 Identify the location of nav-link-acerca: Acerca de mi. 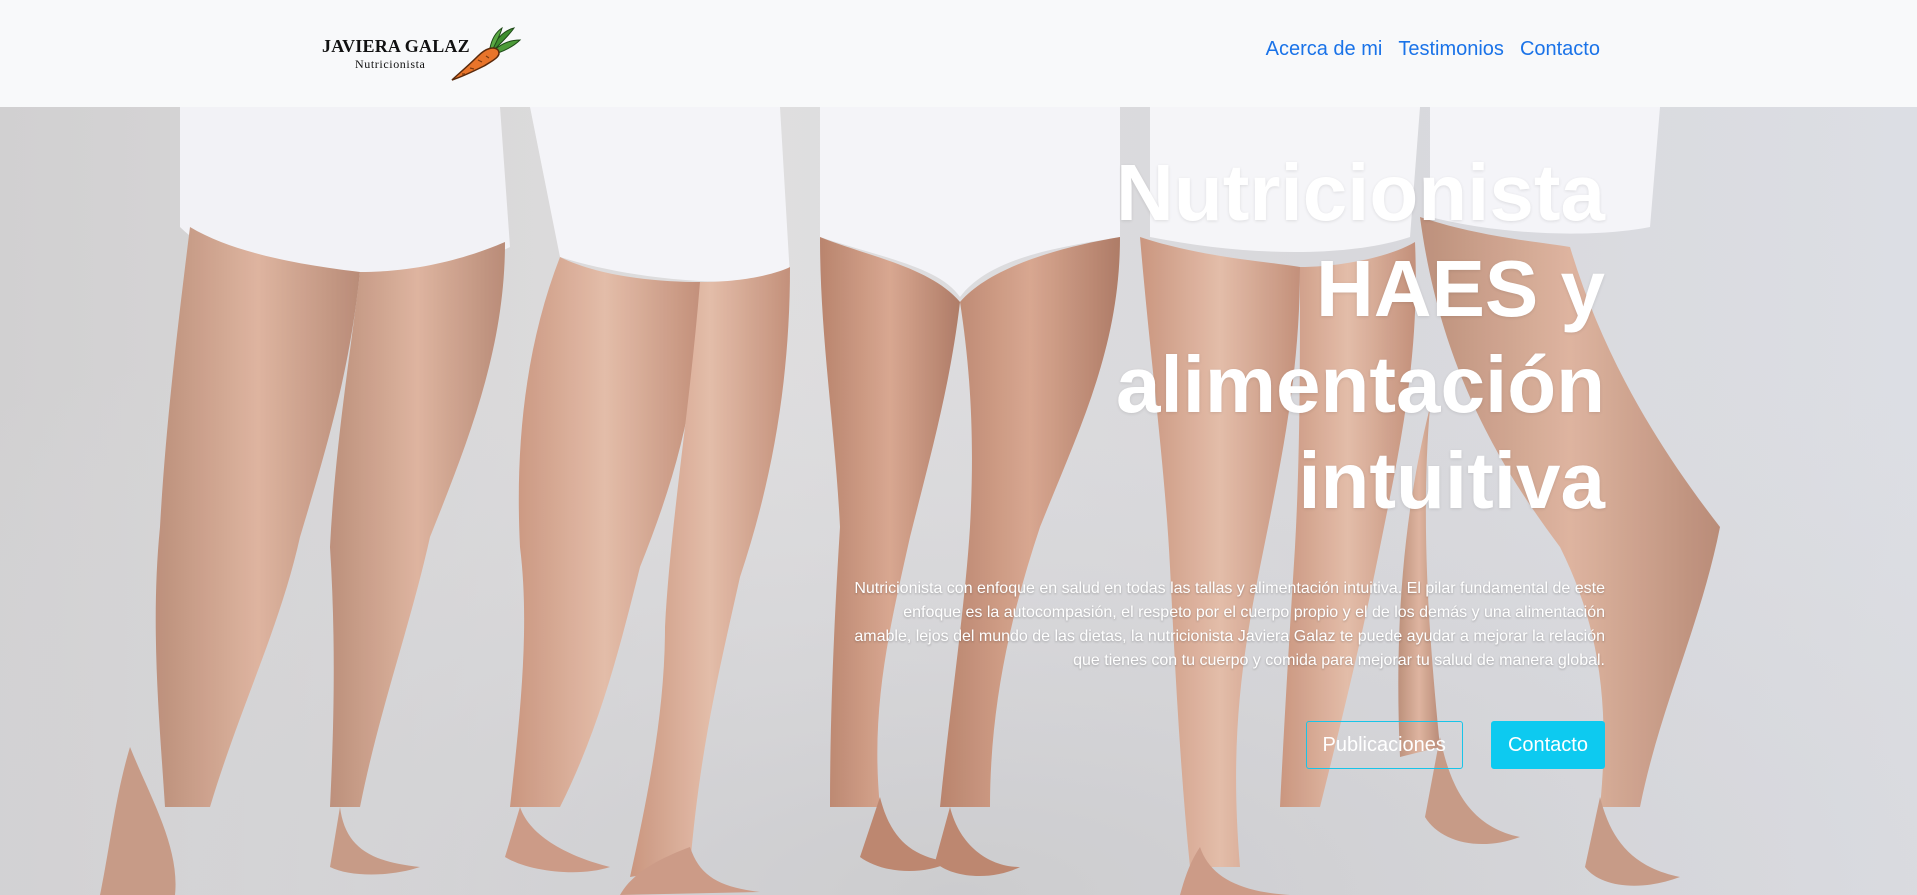
(1324, 49).